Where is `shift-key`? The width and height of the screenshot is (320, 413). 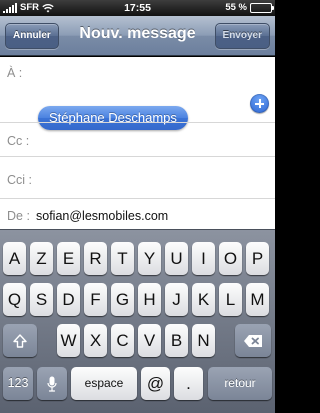
shift-key is located at coordinates (20, 340).